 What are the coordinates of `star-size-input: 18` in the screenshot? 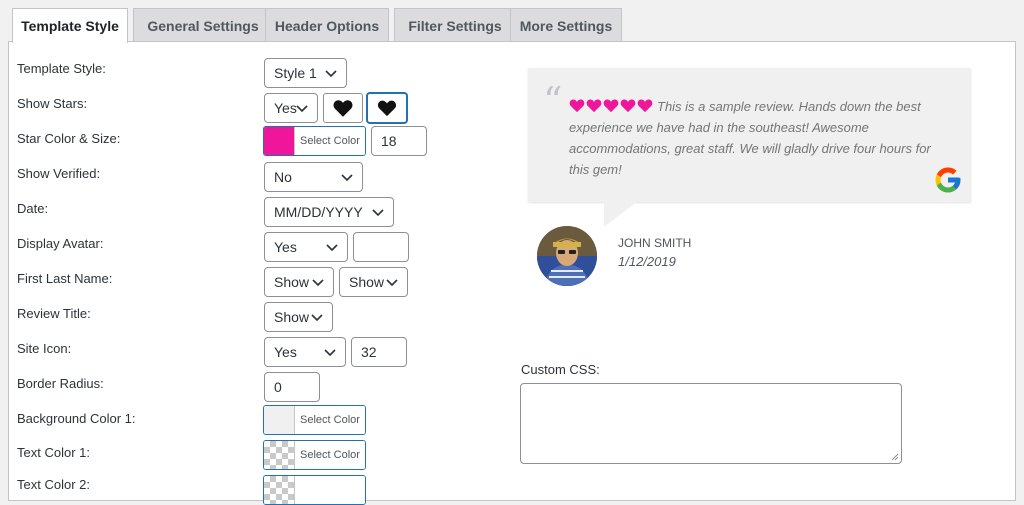 It's located at (399, 141).